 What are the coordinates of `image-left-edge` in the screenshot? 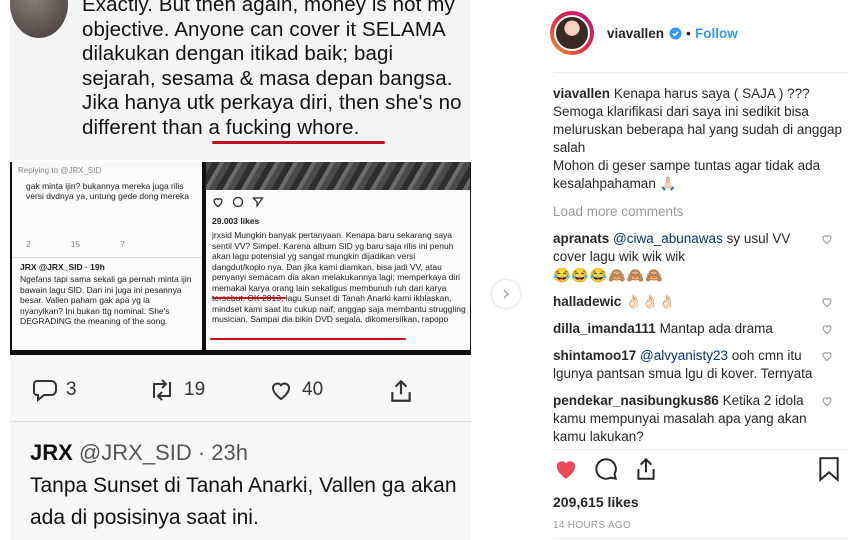 It's located at (5, 270).